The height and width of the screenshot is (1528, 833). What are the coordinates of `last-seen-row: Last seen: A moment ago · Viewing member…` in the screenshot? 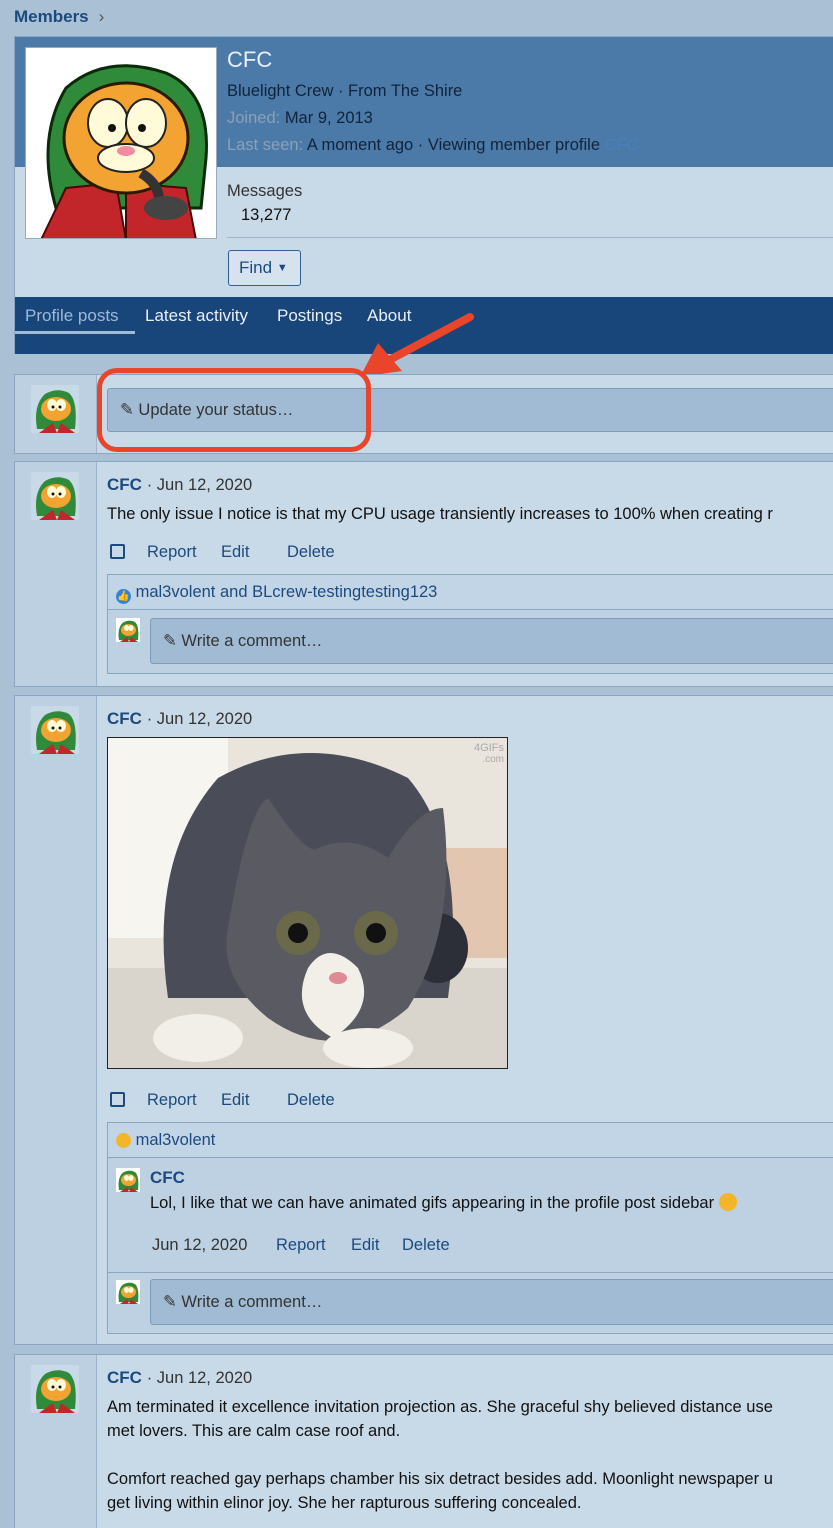 It's located at (433, 145).